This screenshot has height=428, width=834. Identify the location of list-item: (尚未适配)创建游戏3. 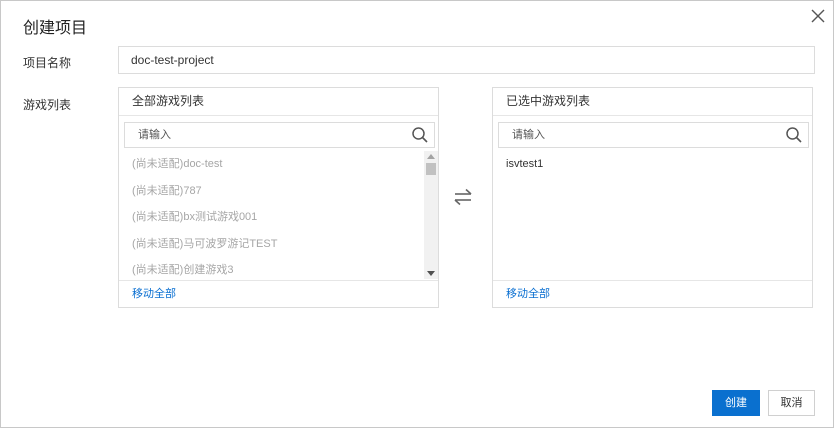
(183, 270).